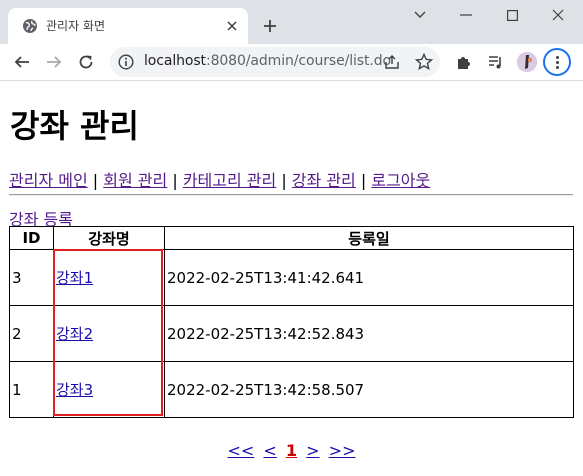  I want to click on url-path: :8080/admin/course/list.do, so click(298, 61).